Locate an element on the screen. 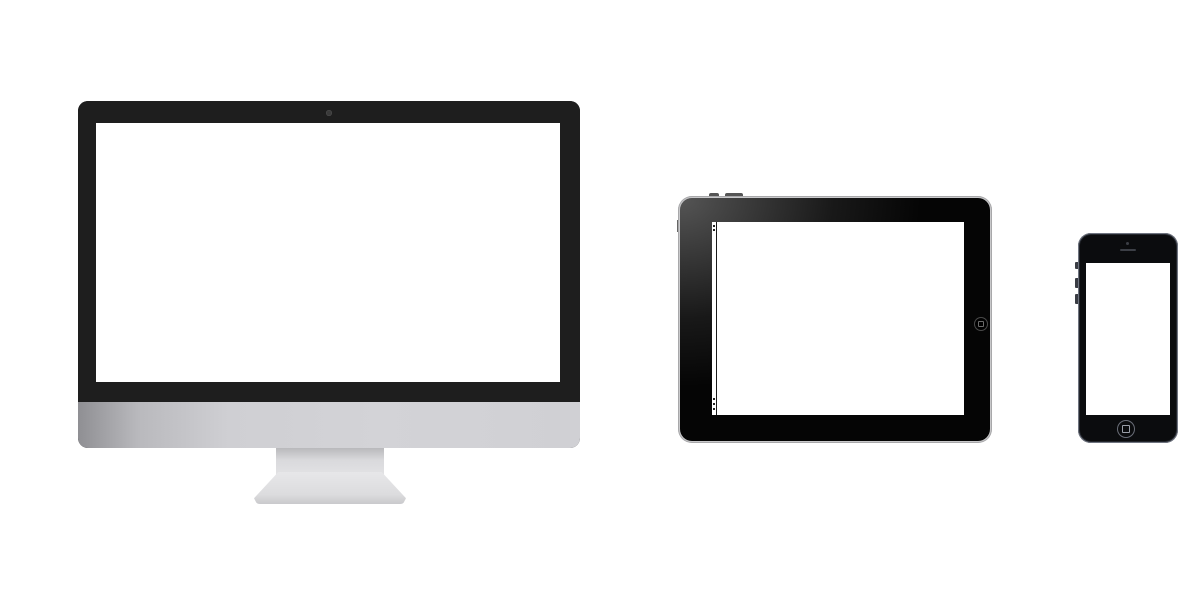  tablet-screen is located at coordinates (838, 318).